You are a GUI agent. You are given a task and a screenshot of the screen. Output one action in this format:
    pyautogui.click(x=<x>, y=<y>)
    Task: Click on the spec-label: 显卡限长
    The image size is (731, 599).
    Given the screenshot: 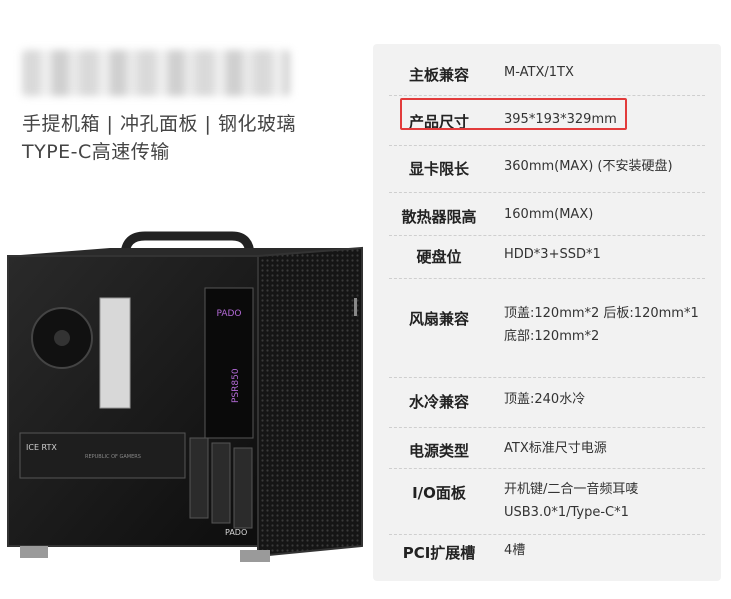 What is the action you would take?
    pyautogui.click(x=438, y=169)
    